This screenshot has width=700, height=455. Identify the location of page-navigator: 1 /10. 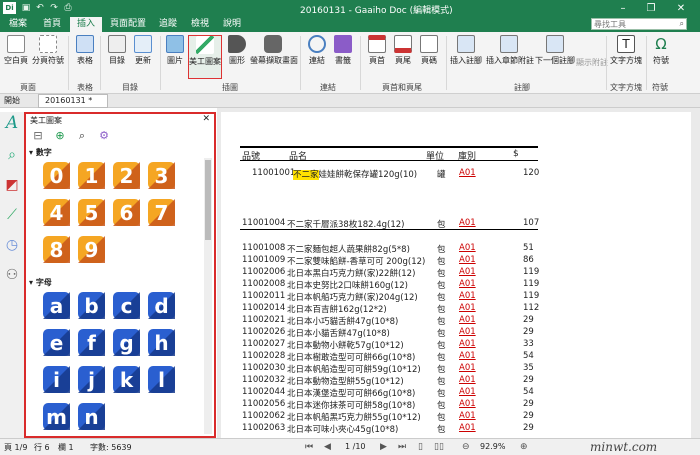
(355, 446).